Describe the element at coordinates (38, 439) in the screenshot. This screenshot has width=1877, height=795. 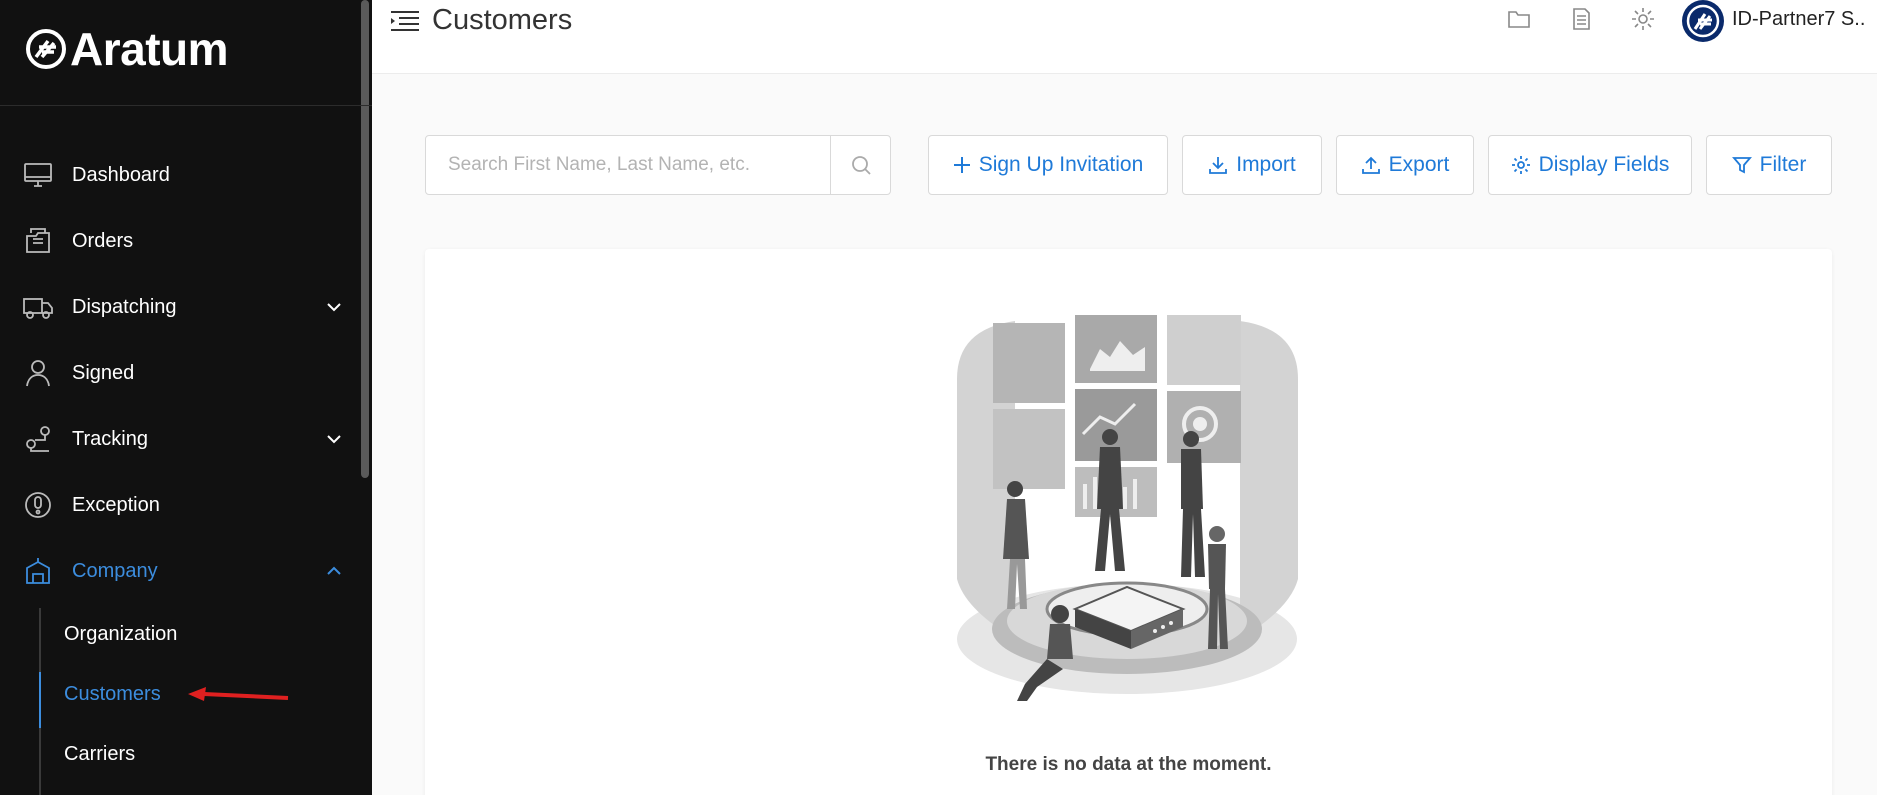
I see `route-icon` at that location.